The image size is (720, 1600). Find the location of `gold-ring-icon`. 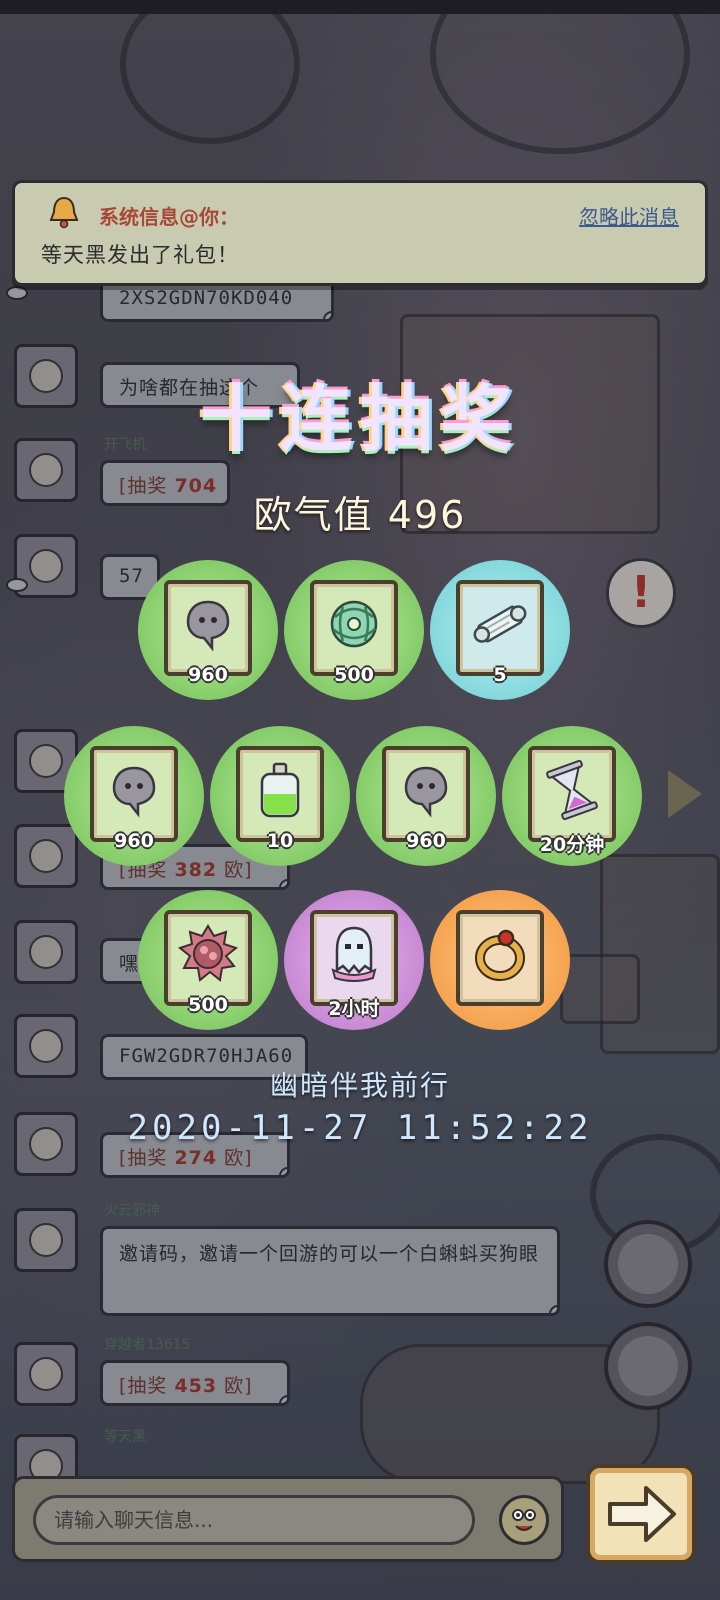

gold-ring-icon is located at coordinates (500, 956).